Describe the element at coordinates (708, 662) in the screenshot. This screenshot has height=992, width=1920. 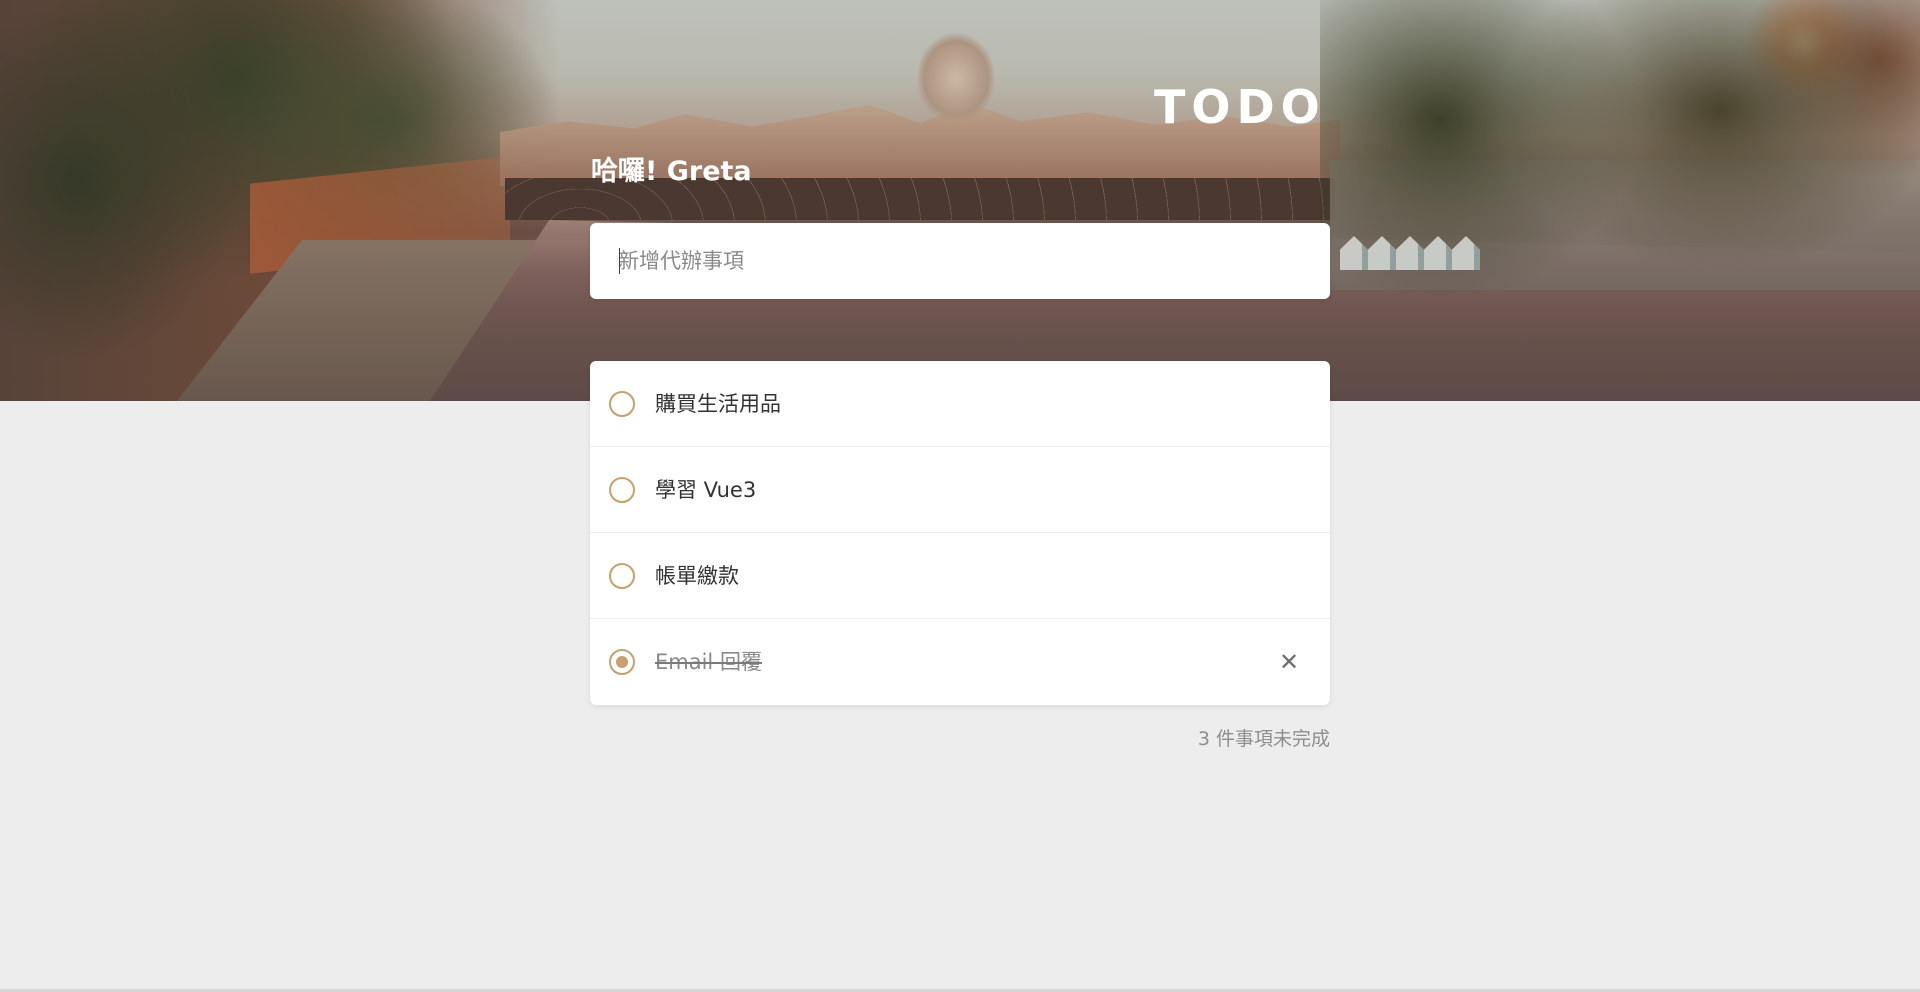
I see `todo-label: Email 回覆` at that location.